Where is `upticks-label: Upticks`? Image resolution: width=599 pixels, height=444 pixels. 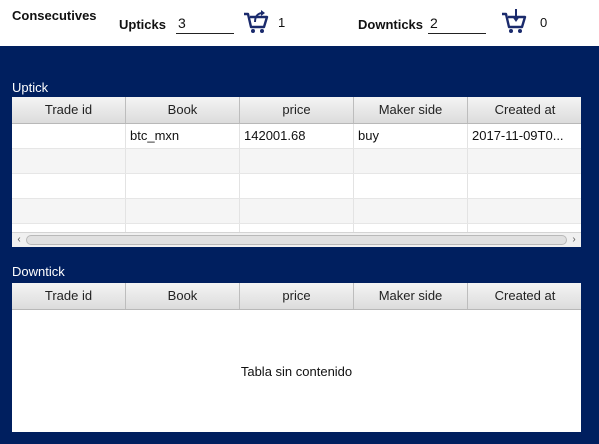 upticks-label: Upticks is located at coordinates (142, 24).